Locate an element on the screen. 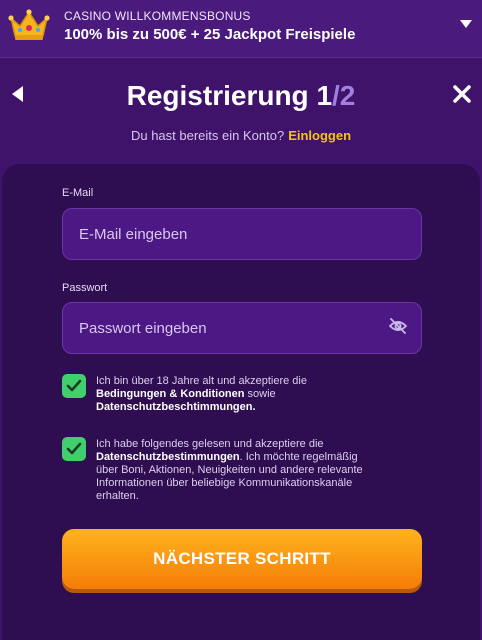  age-terms-checkbox is located at coordinates (74, 386).